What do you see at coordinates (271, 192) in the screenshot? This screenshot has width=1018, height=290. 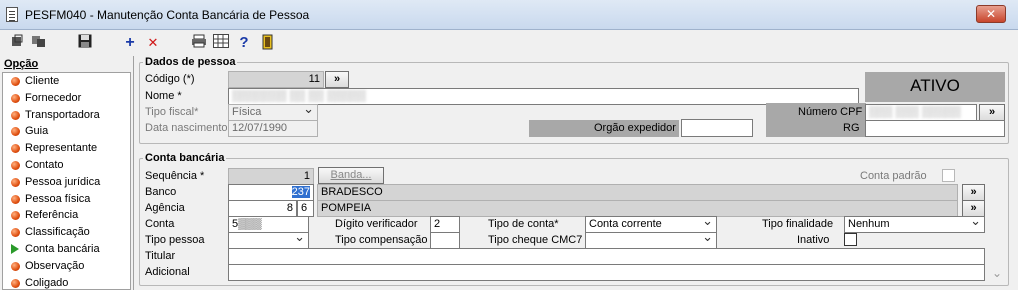 I see `banco-code-field: 237` at bounding box center [271, 192].